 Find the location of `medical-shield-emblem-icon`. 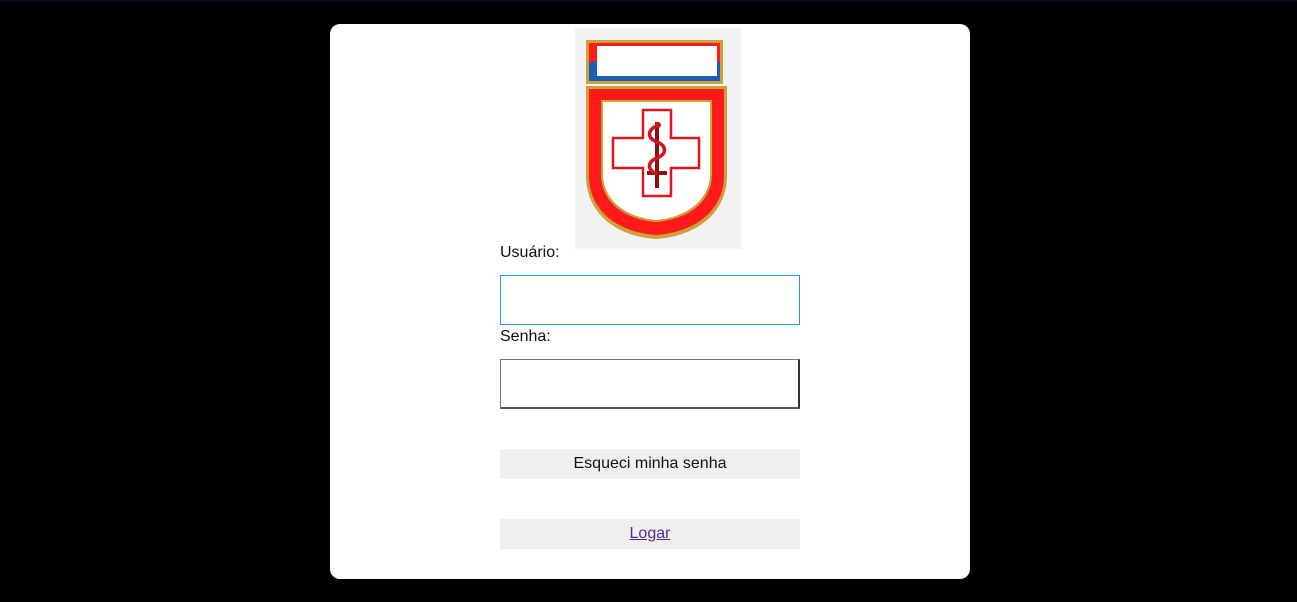

medical-shield-emblem-icon is located at coordinates (658, 138).